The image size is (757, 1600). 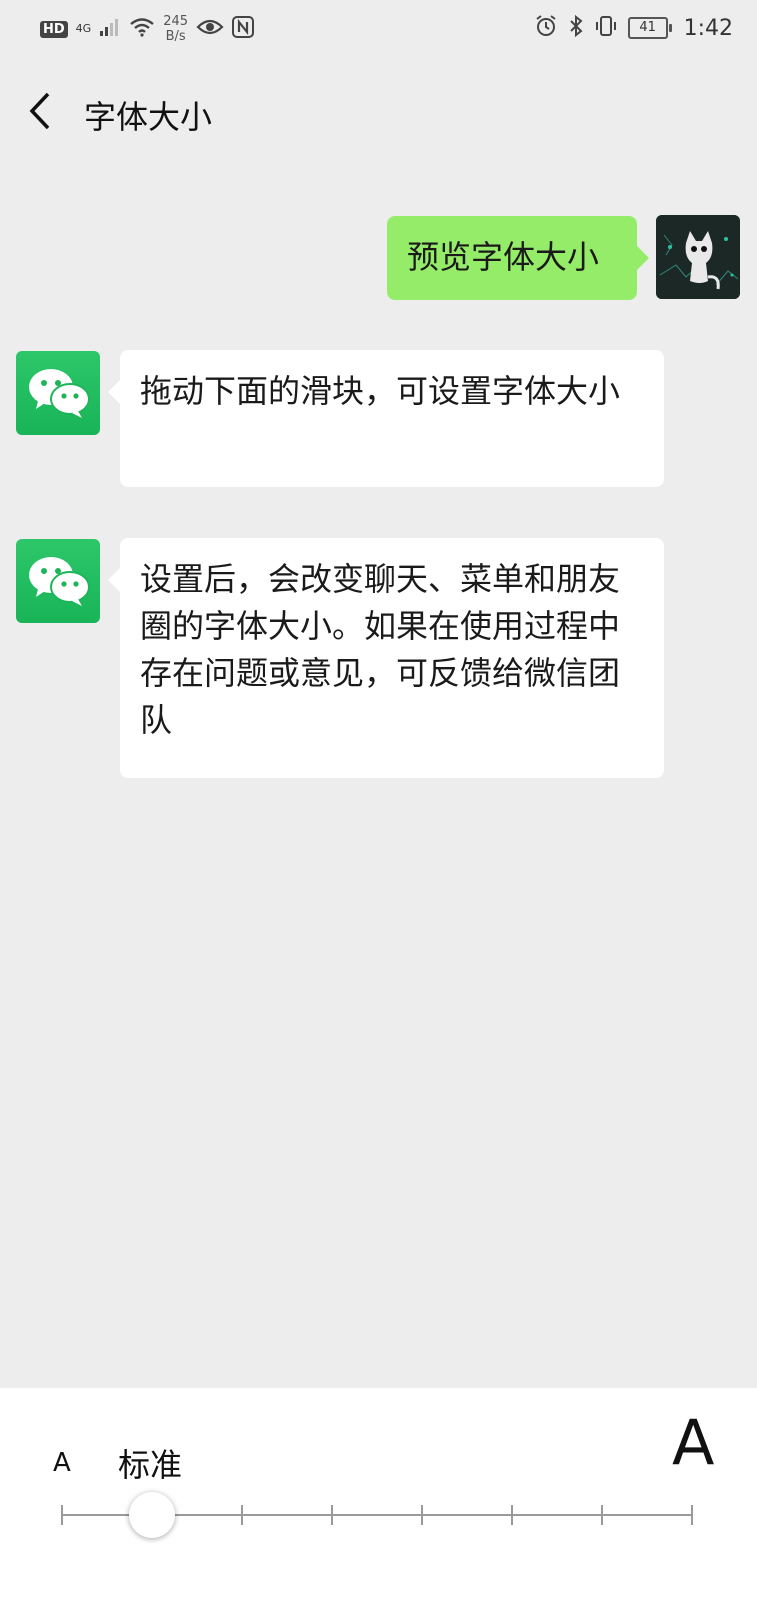 What do you see at coordinates (380, 391) in the screenshot?
I see `message-text: 拖动下面的滑块，可设置字体大小` at bounding box center [380, 391].